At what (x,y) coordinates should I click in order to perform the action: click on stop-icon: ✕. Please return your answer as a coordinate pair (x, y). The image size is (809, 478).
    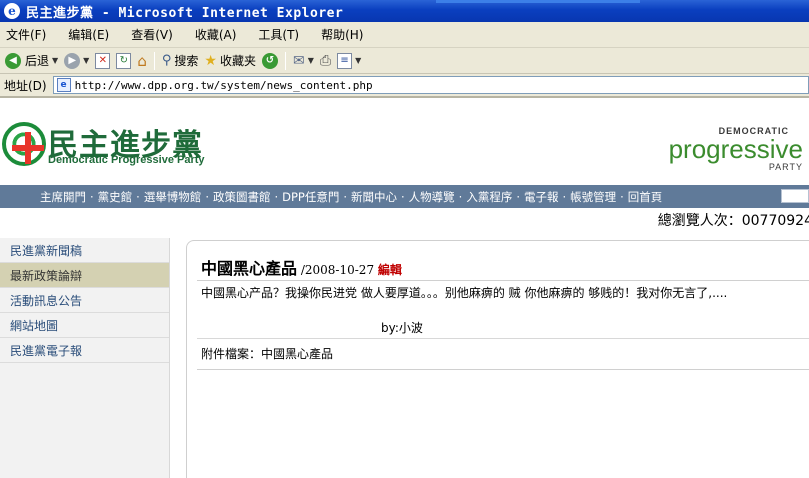
    Looking at the image, I should click on (103, 60).